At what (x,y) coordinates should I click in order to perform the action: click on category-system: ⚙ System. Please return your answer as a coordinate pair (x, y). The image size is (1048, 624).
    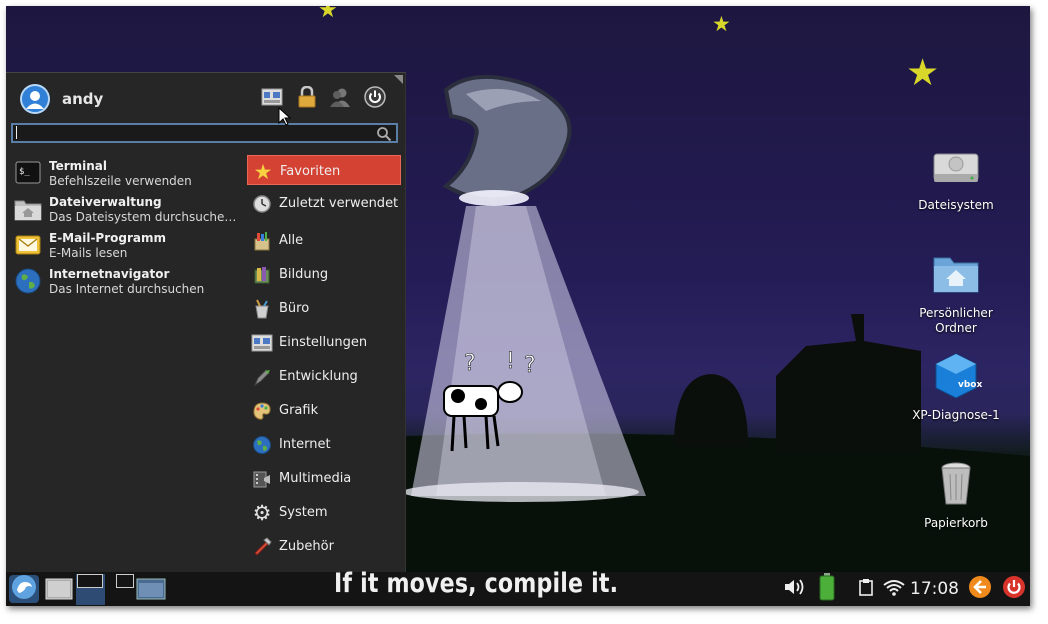
    Looking at the image, I should click on (324, 512).